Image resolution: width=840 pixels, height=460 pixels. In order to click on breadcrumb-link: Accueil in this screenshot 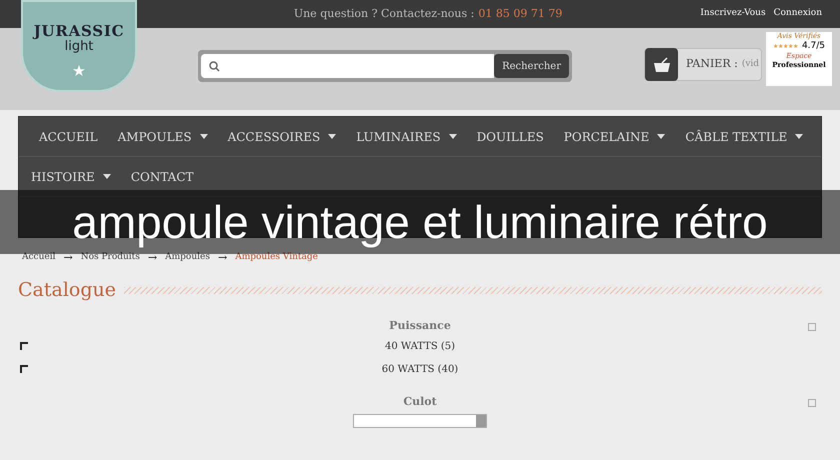, I will do `click(39, 258)`.